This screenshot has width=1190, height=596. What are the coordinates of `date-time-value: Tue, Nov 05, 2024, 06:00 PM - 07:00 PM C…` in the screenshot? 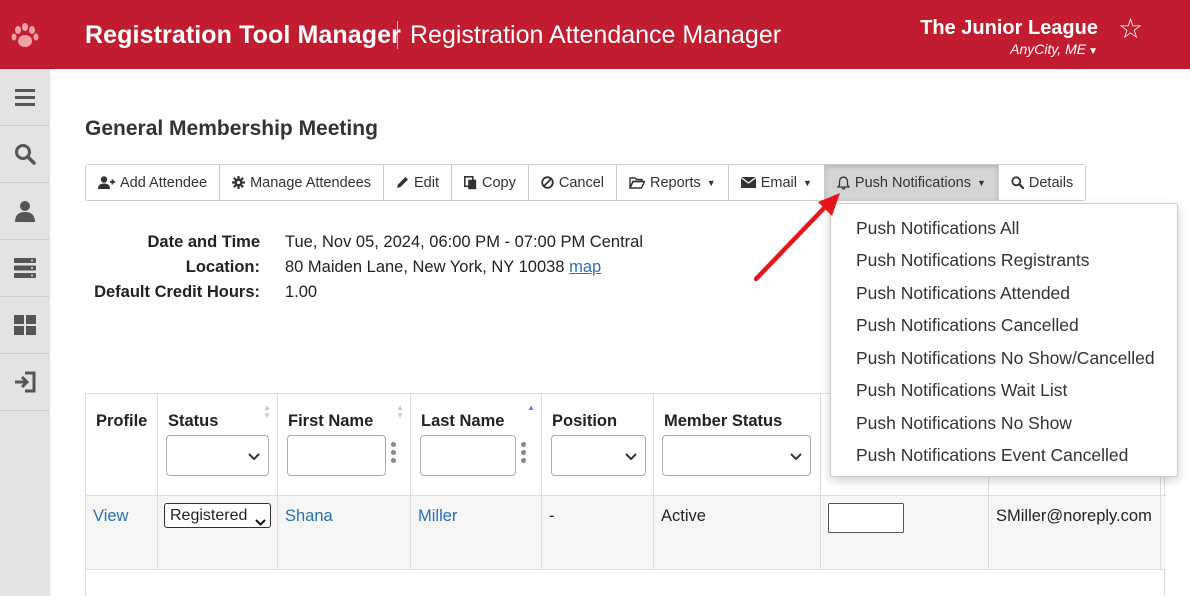 It's located at (464, 242).